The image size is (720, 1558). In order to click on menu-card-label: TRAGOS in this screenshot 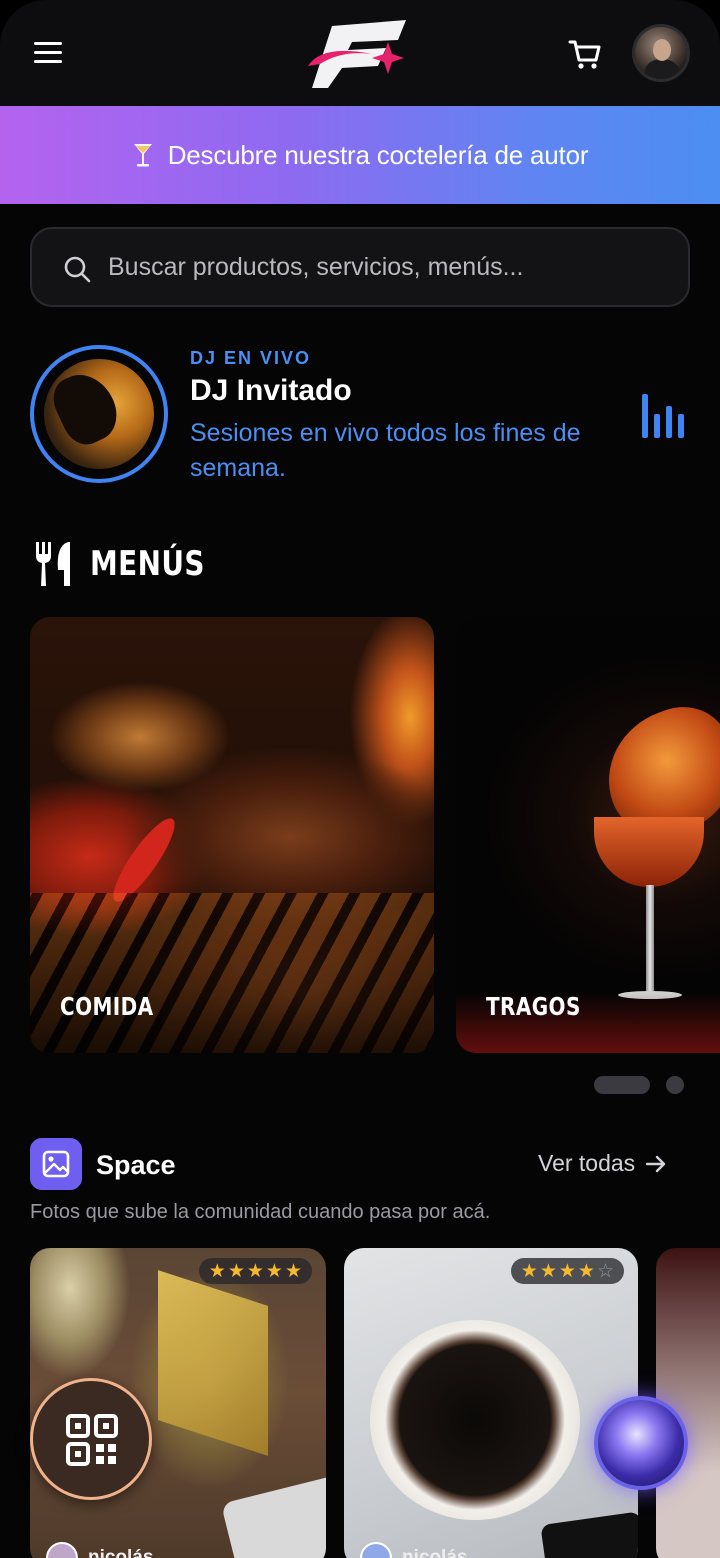, I will do `click(533, 1006)`.